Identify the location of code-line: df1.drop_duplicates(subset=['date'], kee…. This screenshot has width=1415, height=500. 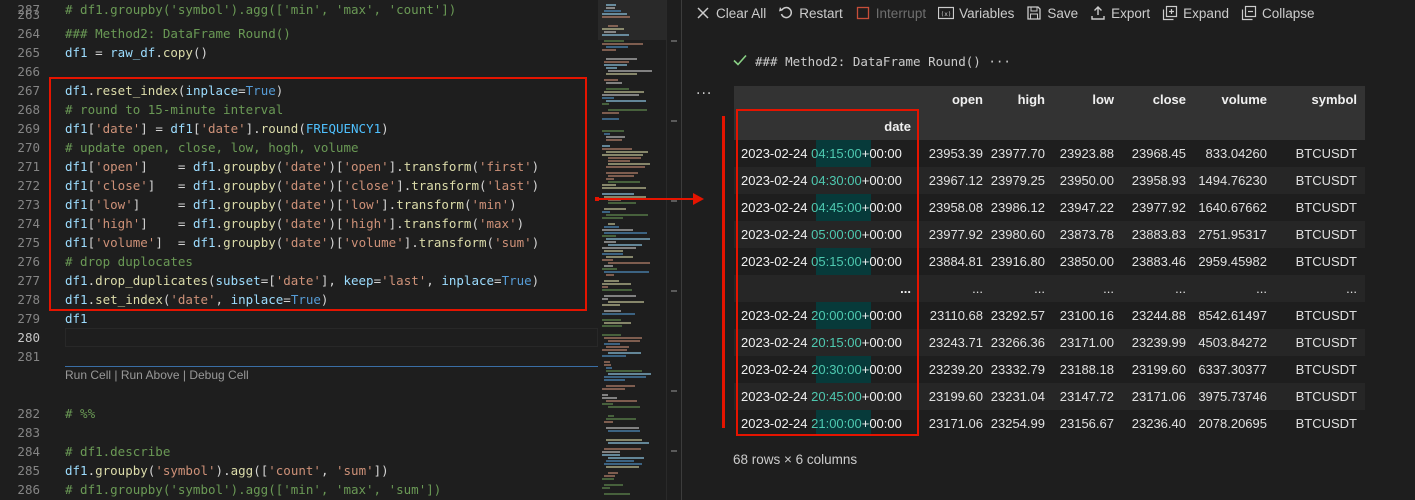
(302, 280).